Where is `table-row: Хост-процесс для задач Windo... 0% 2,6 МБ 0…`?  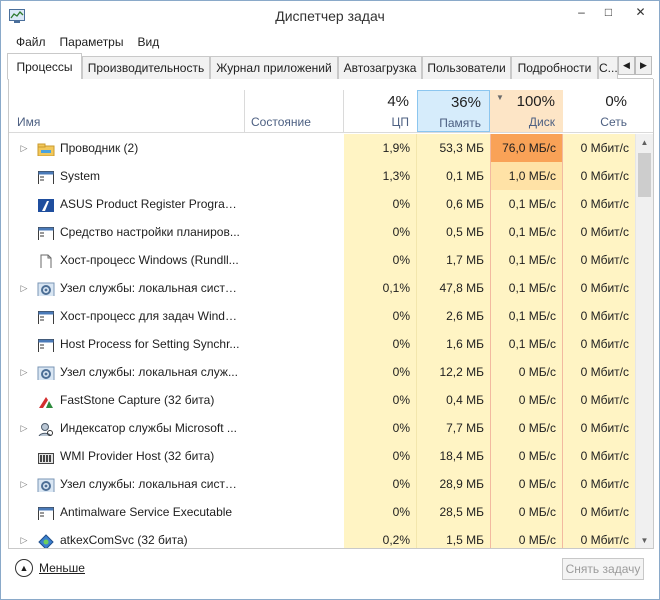
table-row: Хост-процесс для задач Windo... 0% 2,6 МБ 0… is located at coordinates (322, 316).